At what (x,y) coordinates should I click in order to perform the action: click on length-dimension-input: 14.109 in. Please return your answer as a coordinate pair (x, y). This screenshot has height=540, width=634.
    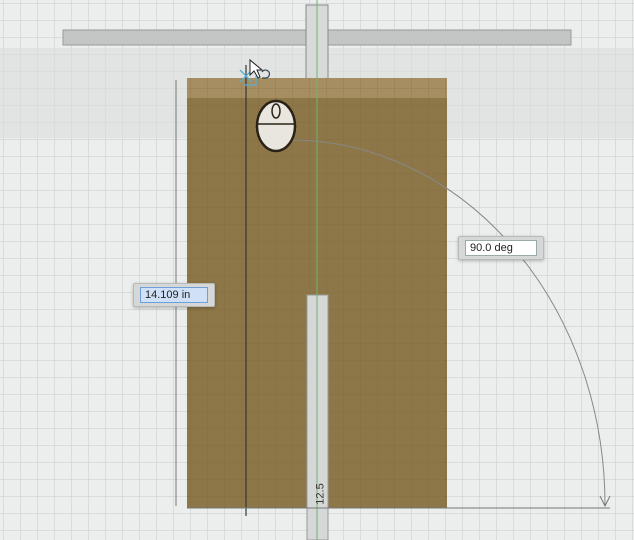
    Looking at the image, I should click on (174, 295).